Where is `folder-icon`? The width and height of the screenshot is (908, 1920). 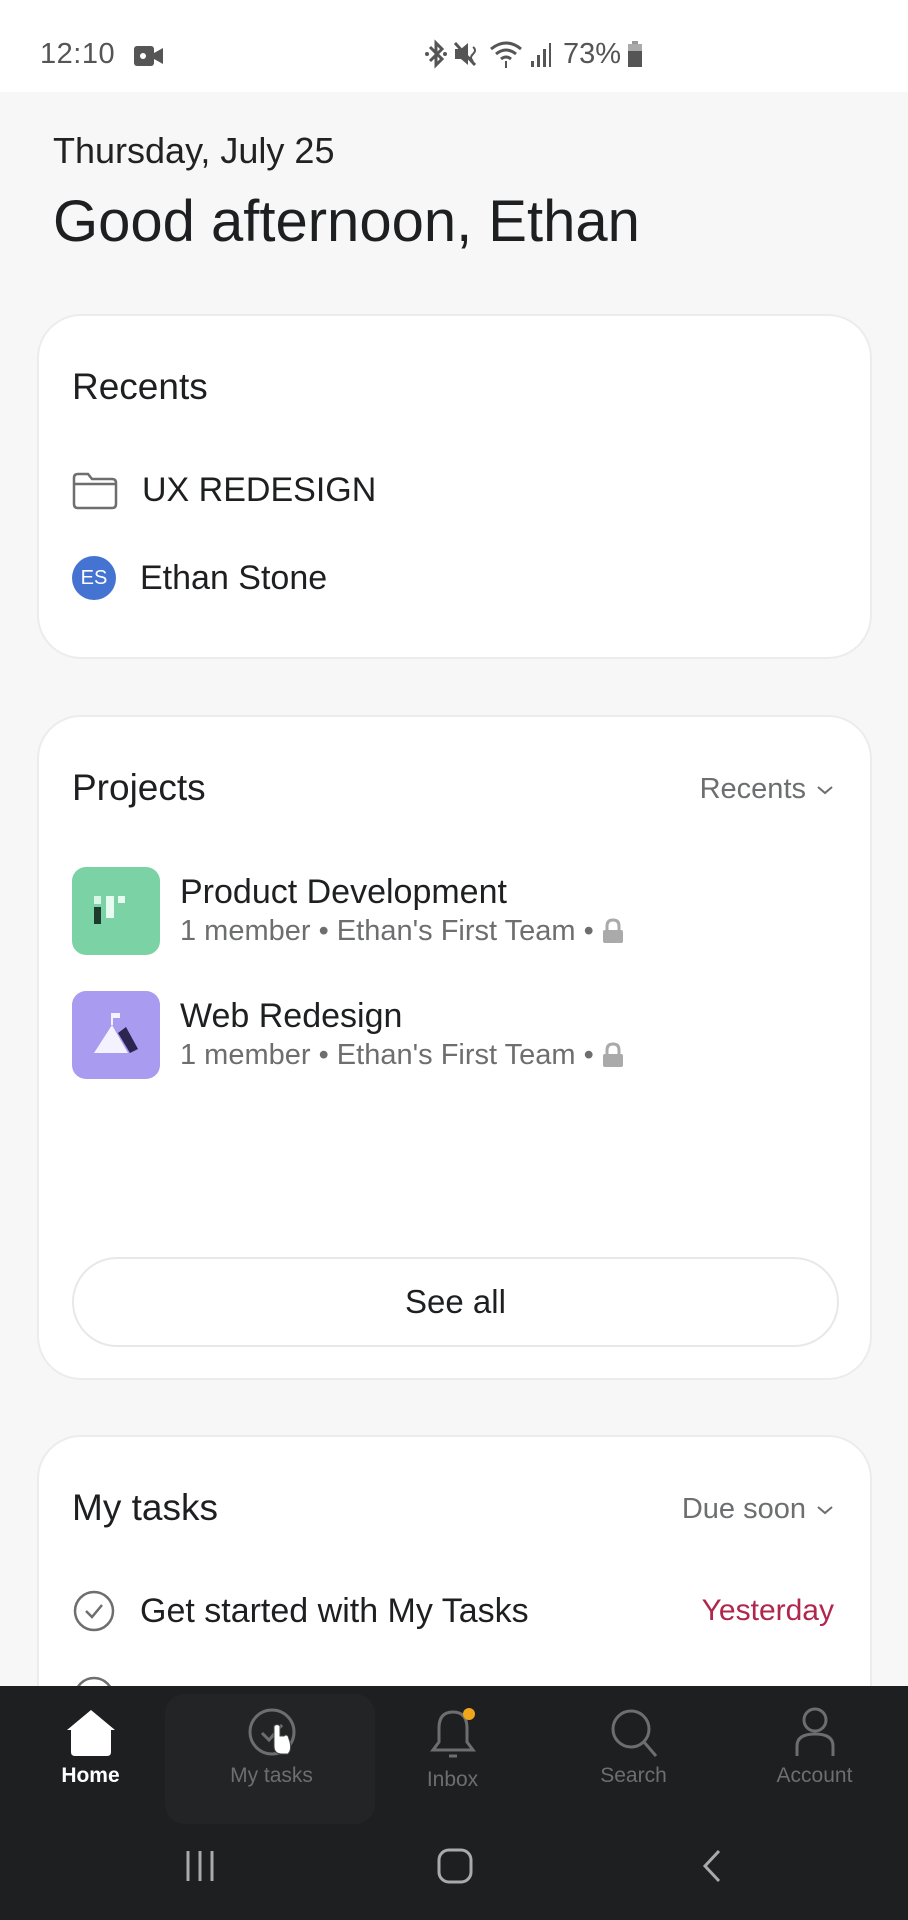 folder-icon is located at coordinates (95, 491).